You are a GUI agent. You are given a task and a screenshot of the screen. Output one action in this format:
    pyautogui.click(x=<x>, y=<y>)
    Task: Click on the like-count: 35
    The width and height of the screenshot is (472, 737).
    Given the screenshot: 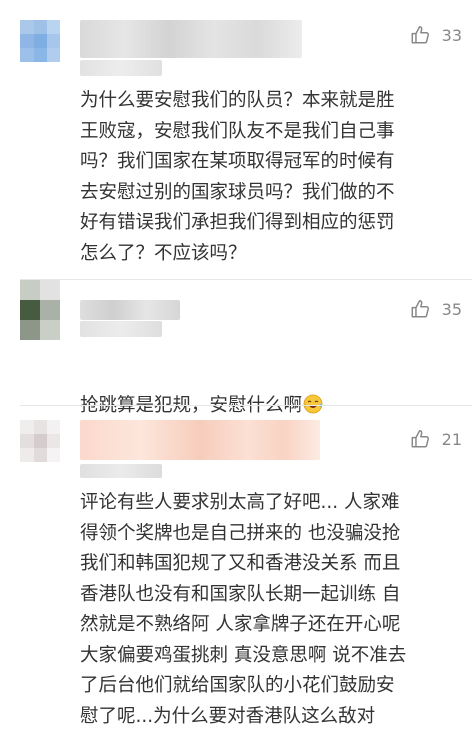 What is the action you would take?
    pyautogui.click(x=451, y=309)
    